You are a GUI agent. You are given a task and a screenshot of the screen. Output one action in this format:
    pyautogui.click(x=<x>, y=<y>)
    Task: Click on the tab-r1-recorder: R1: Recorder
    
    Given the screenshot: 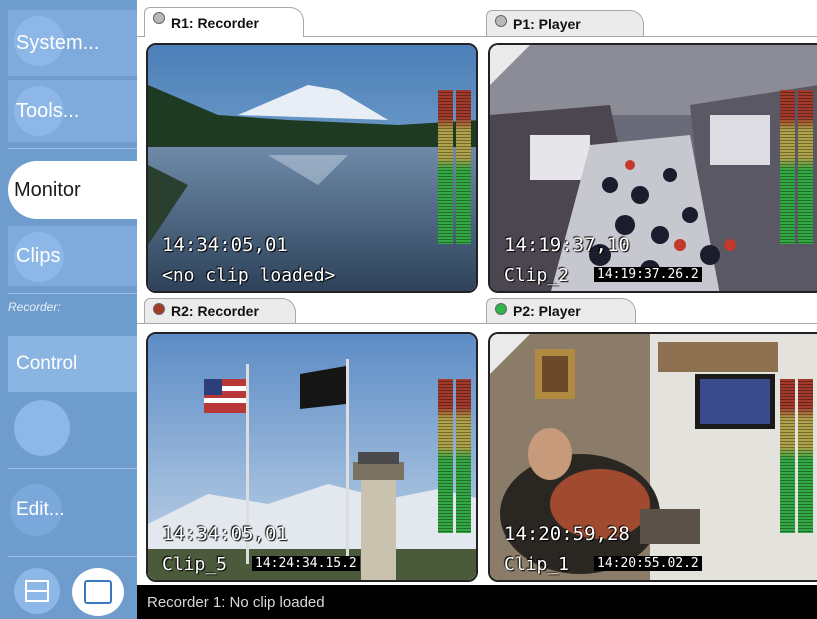 What is the action you would take?
    pyautogui.click(x=224, y=22)
    